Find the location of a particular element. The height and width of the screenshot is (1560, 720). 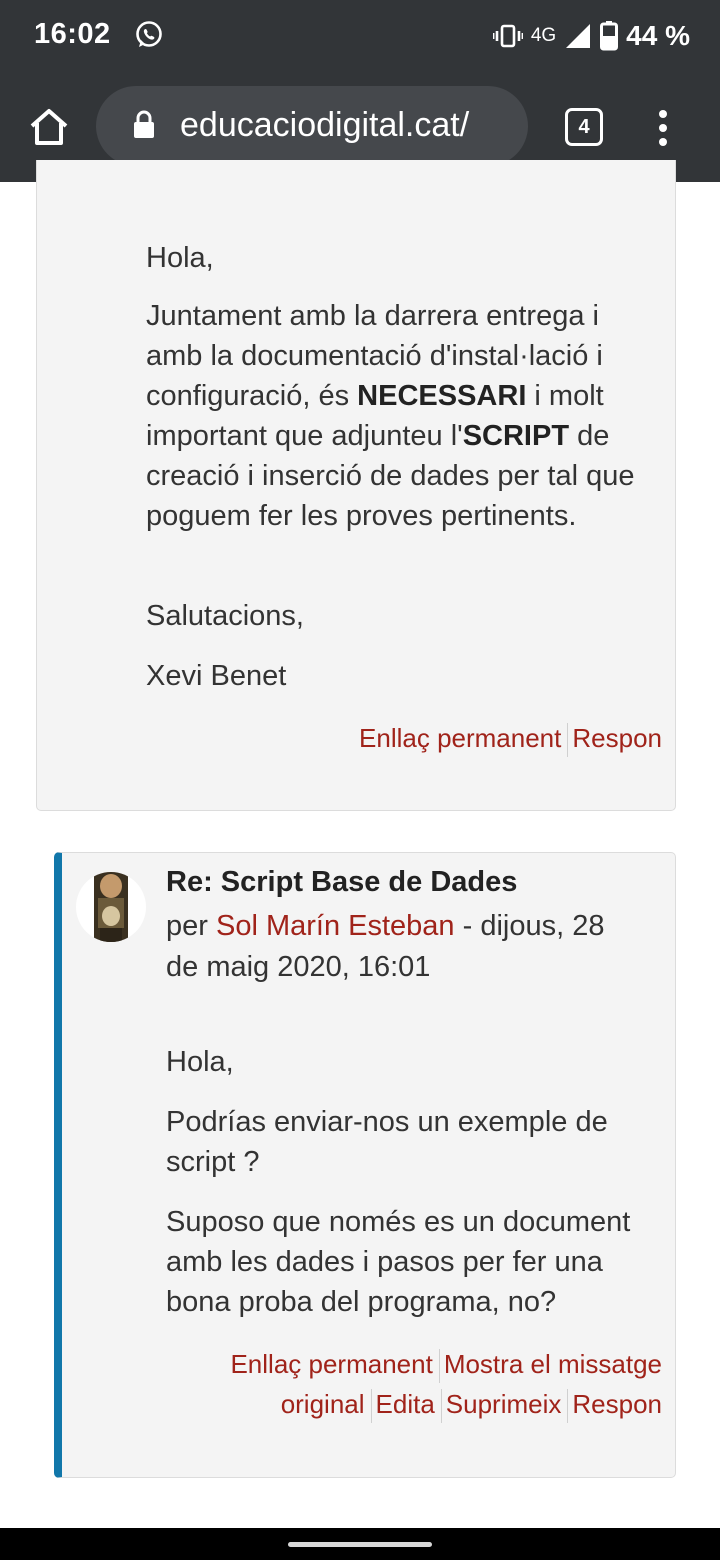

post-paragraph-line: amb les dades i pasos per fer una is located at coordinates (384, 1262).